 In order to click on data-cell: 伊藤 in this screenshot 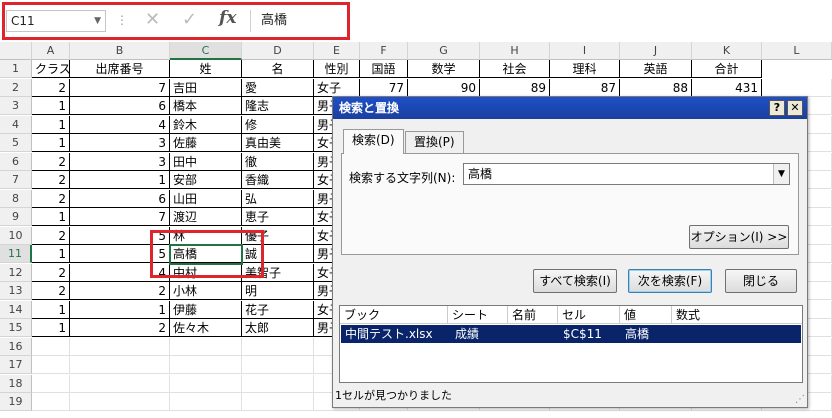, I will do `click(206, 309)`.